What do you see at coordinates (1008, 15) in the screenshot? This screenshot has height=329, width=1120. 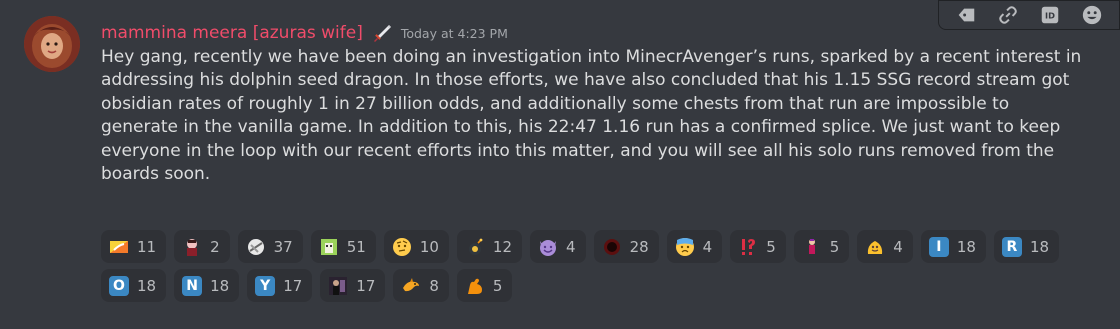 I see `link-icon` at bounding box center [1008, 15].